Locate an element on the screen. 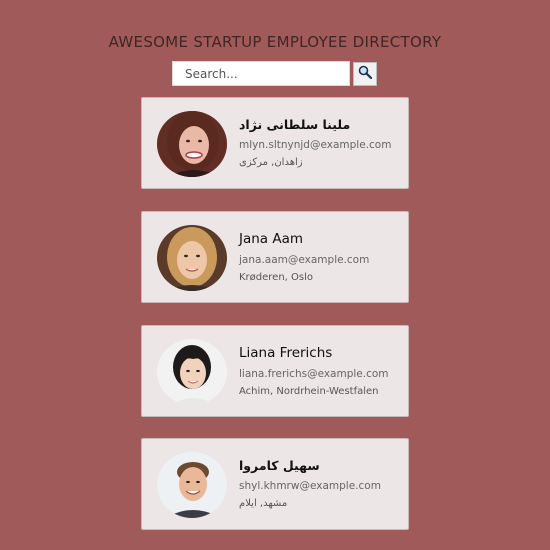  search-bar is located at coordinates (274, 73).